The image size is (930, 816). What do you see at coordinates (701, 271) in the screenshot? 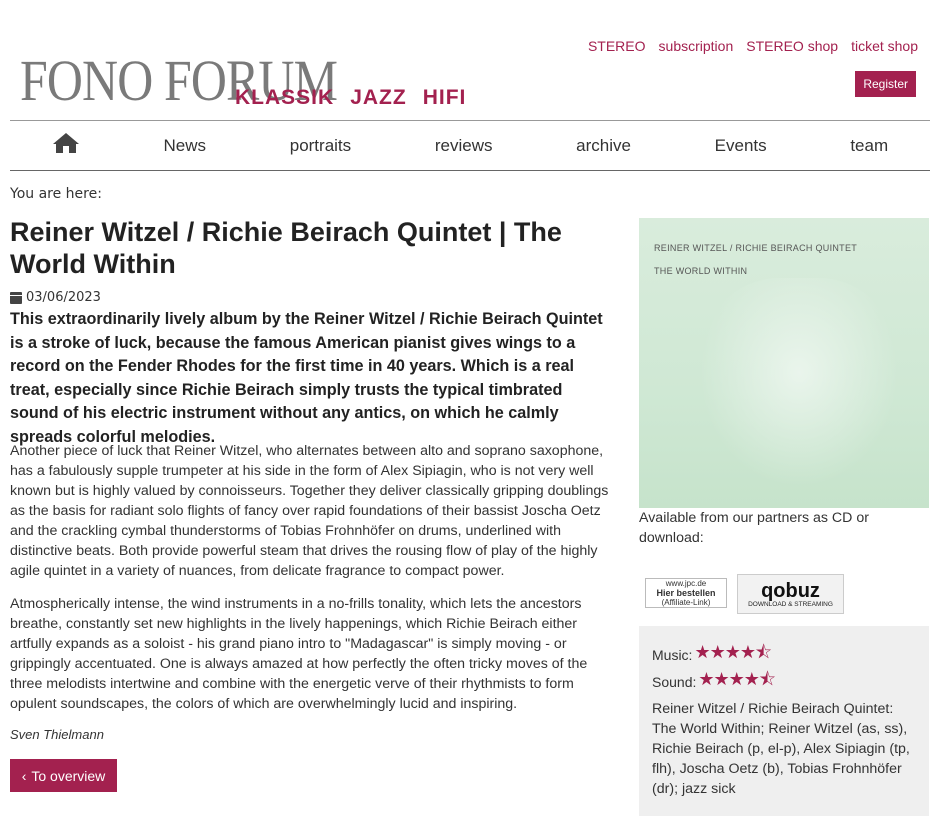
I see `cover-title: THE WORLD WITHIN` at bounding box center [701, 271].